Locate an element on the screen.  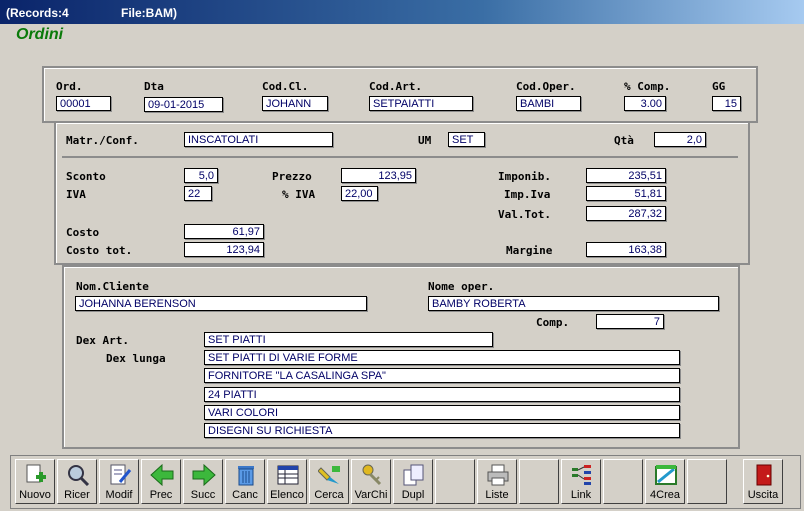
dta-field: 09-01-2015 is located at coordinates (183, 104).